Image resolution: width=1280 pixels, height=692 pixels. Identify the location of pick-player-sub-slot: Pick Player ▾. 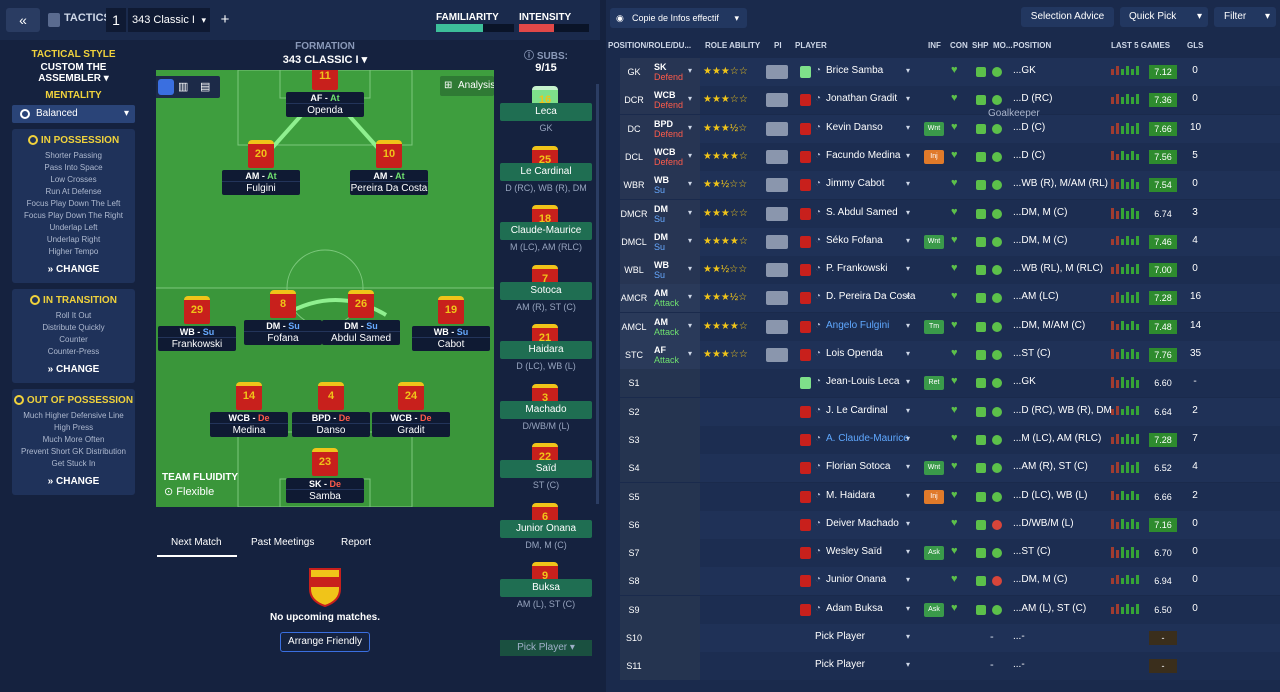
(546, 648).